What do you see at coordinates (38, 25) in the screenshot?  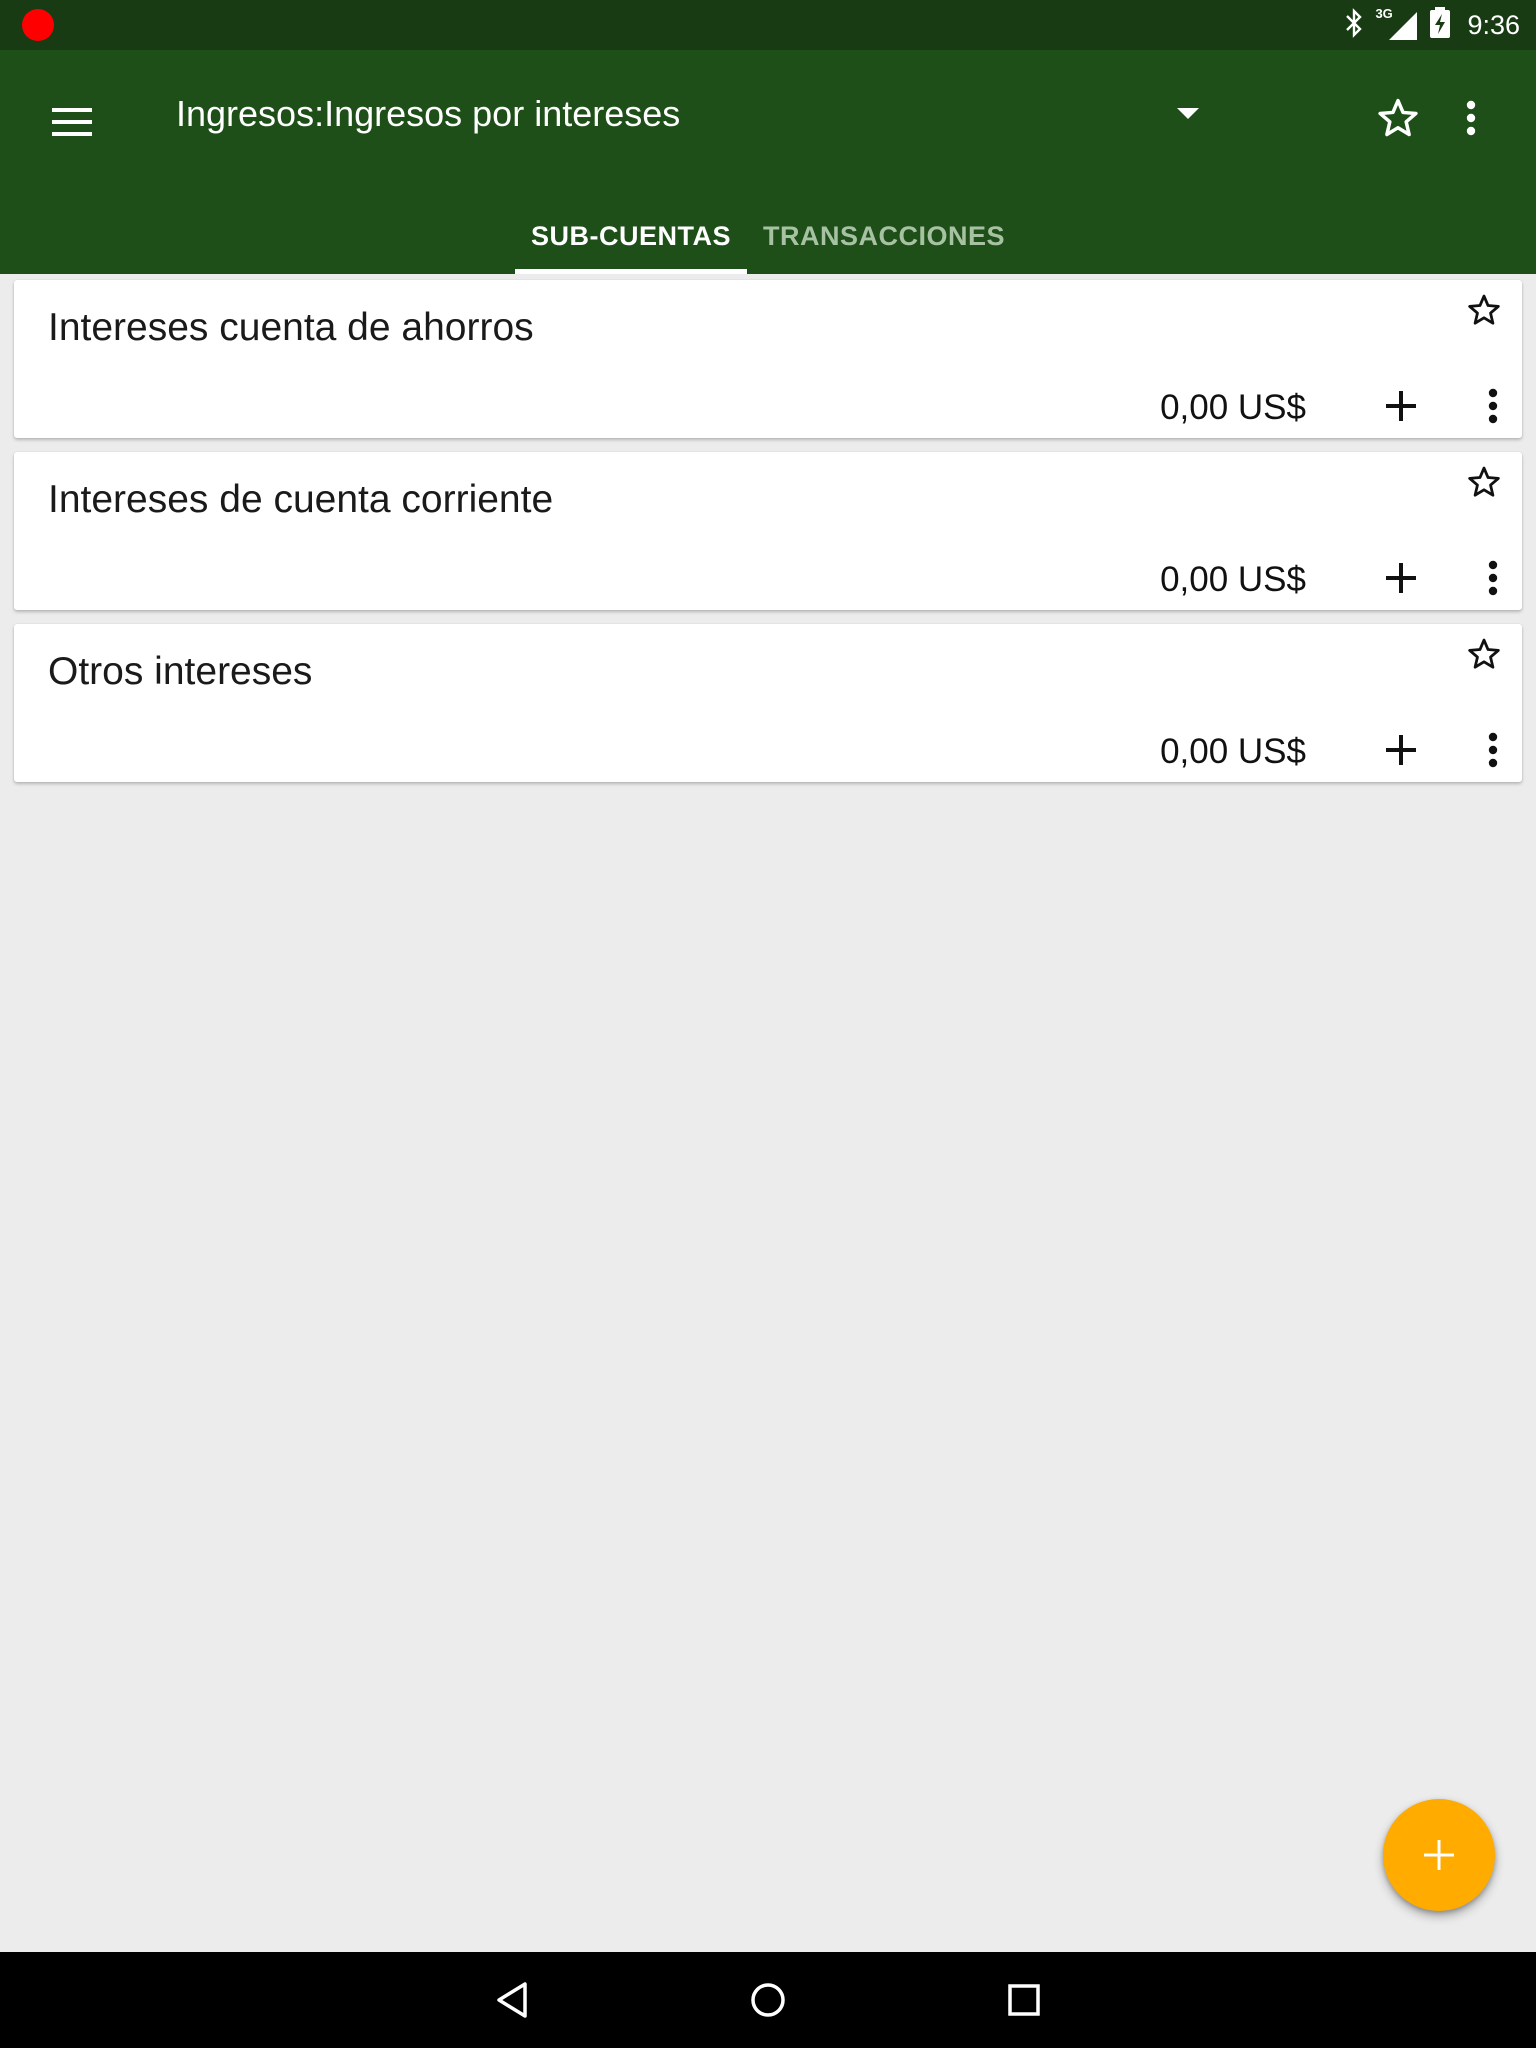 I see `recording-indicator-icon` at bounding box center [38, 25].